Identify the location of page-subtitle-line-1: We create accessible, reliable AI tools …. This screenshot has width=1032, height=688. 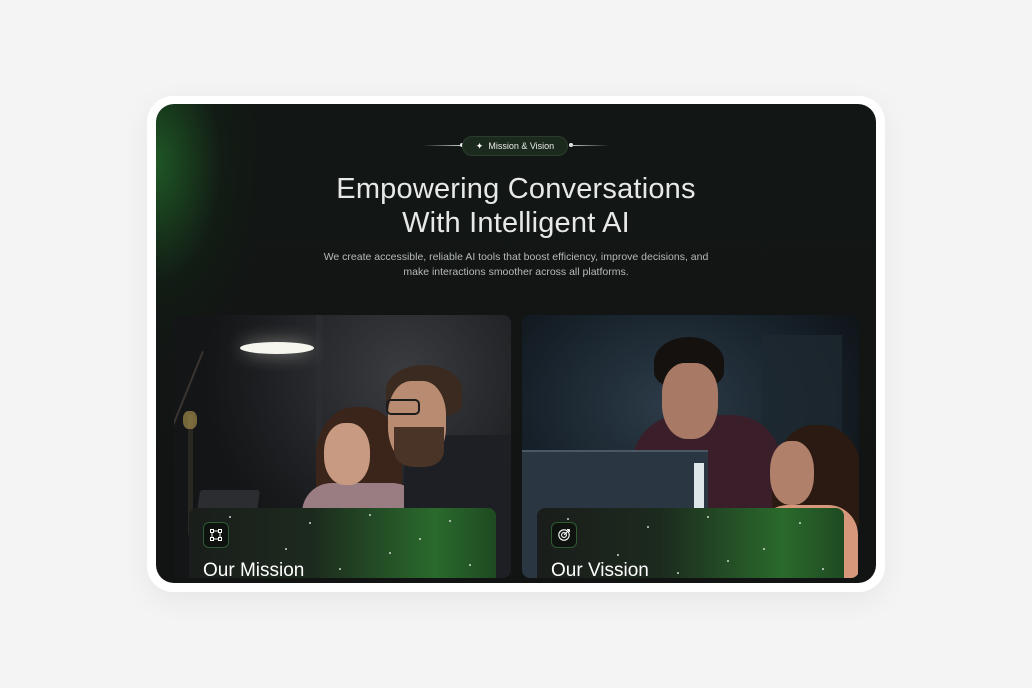
(516, 257).